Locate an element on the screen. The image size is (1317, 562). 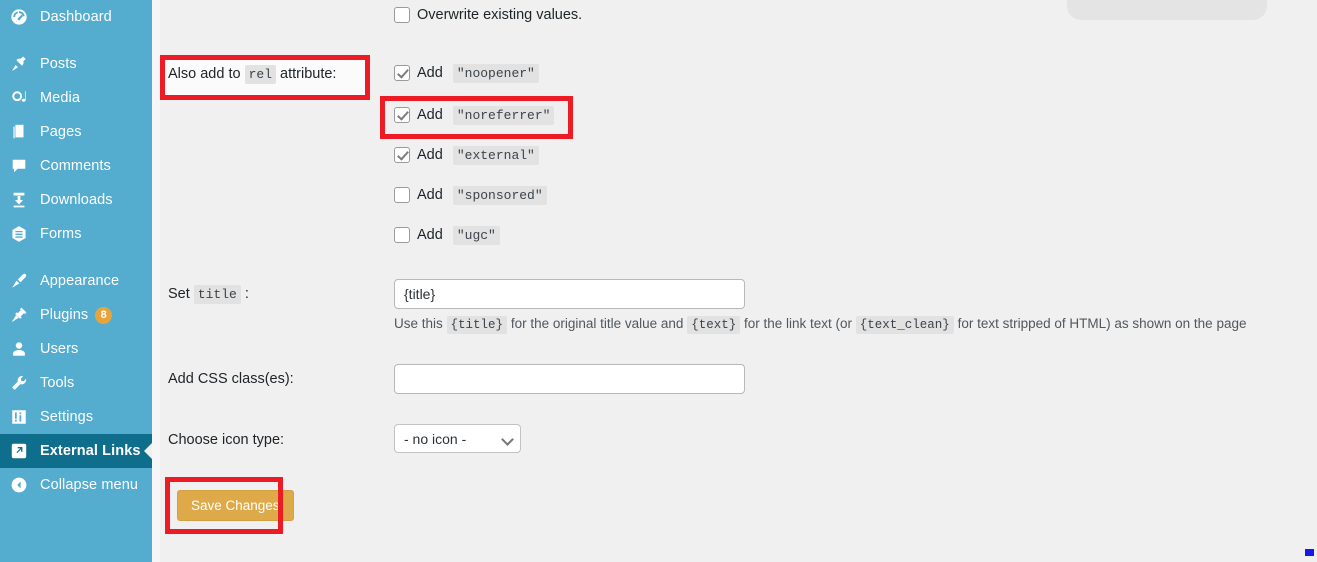
sidebar-item-label: Media is located at coordinates (60, 98).